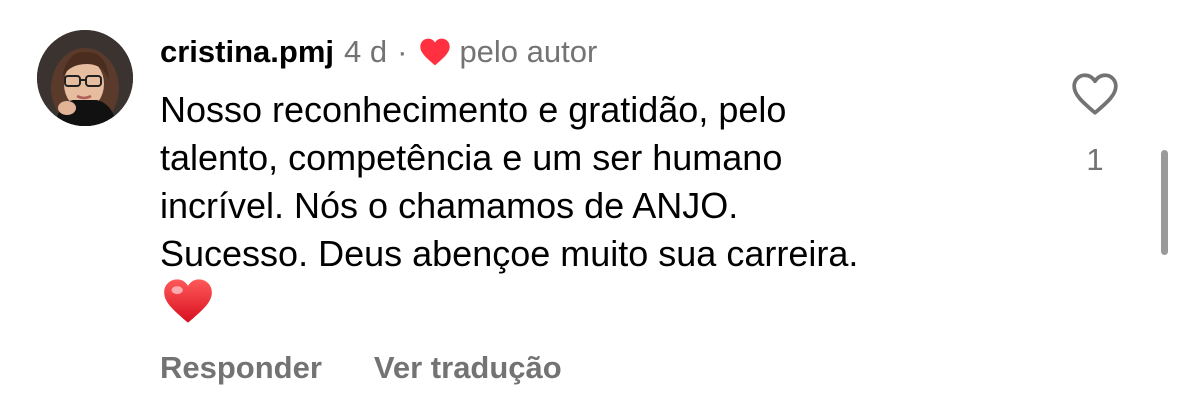  Describe the element at coordinates (473, 109) in the screenshot. I see `comment-line: Nosso reconhecimento e gratidão, pelo` at that location.